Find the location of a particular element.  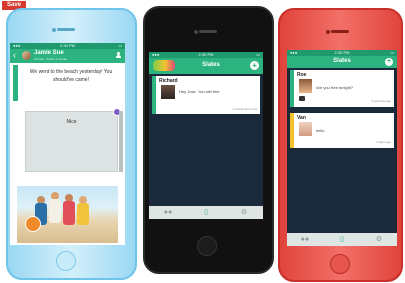

slate-sender-name: Richard is located at coordinates (168, 81).